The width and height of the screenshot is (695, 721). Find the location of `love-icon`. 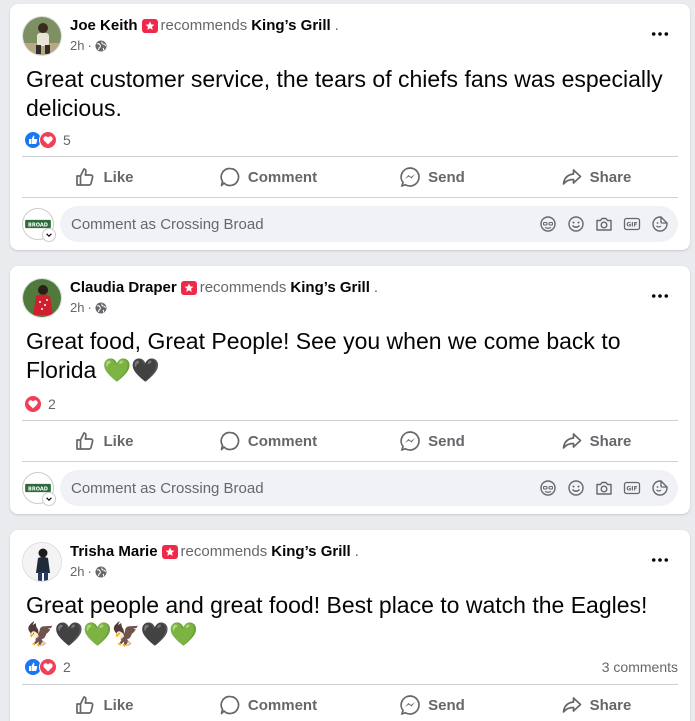

love-icon is located at coordinates (48, 140).